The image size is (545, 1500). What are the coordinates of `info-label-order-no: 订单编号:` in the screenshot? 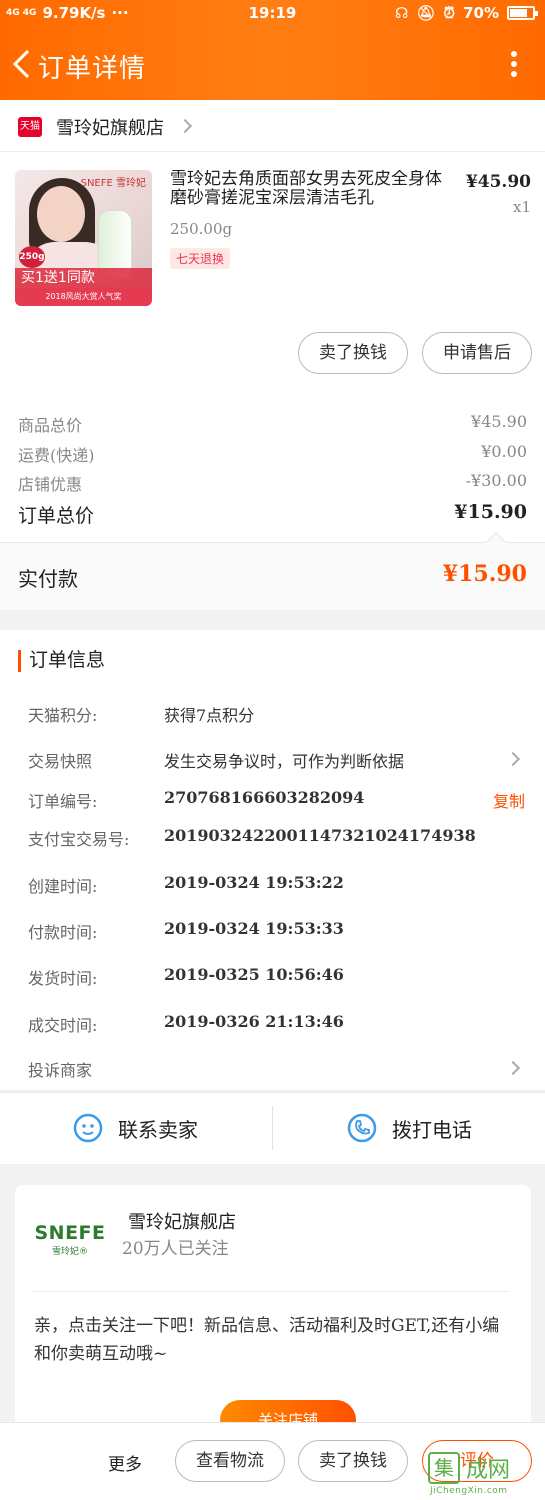 It's located at (63, 801).